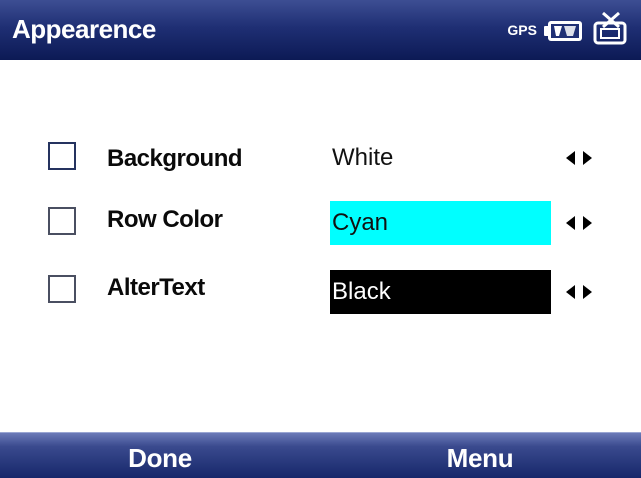 This screenshot has width=641, height=478. I want to click on row-color-label: Row Color, so click(165, 219).